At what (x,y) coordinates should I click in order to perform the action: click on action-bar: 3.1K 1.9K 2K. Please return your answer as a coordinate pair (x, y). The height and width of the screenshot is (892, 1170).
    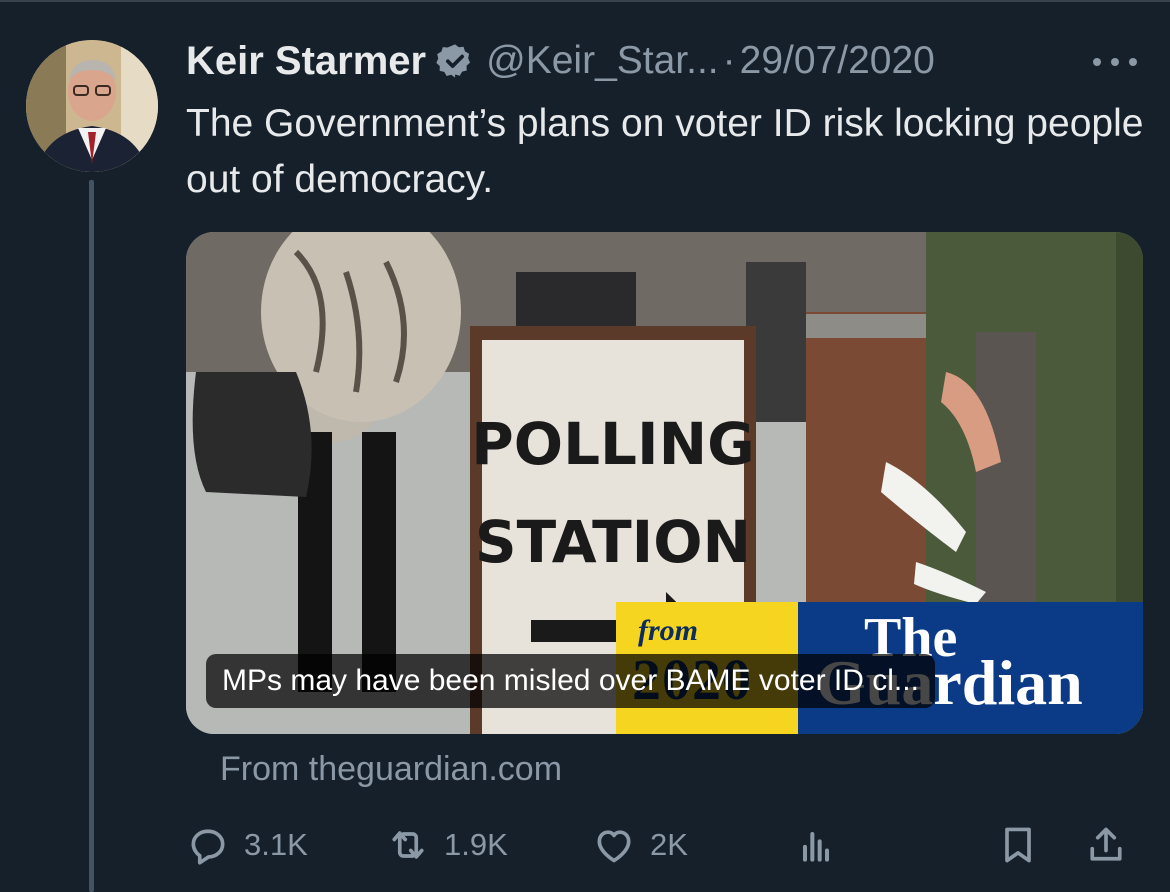
    Looking at the image, I should click on (666, 845).